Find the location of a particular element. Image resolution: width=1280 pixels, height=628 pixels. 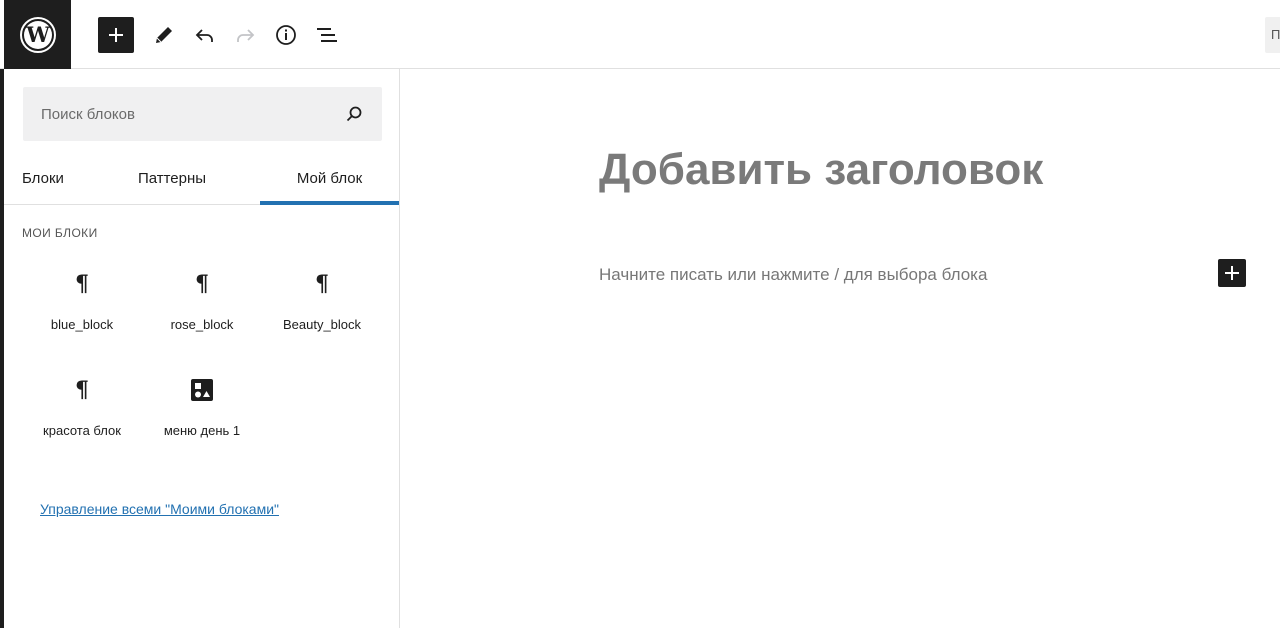

tab-blocks: Блоки is located at coordinates (44, 179).